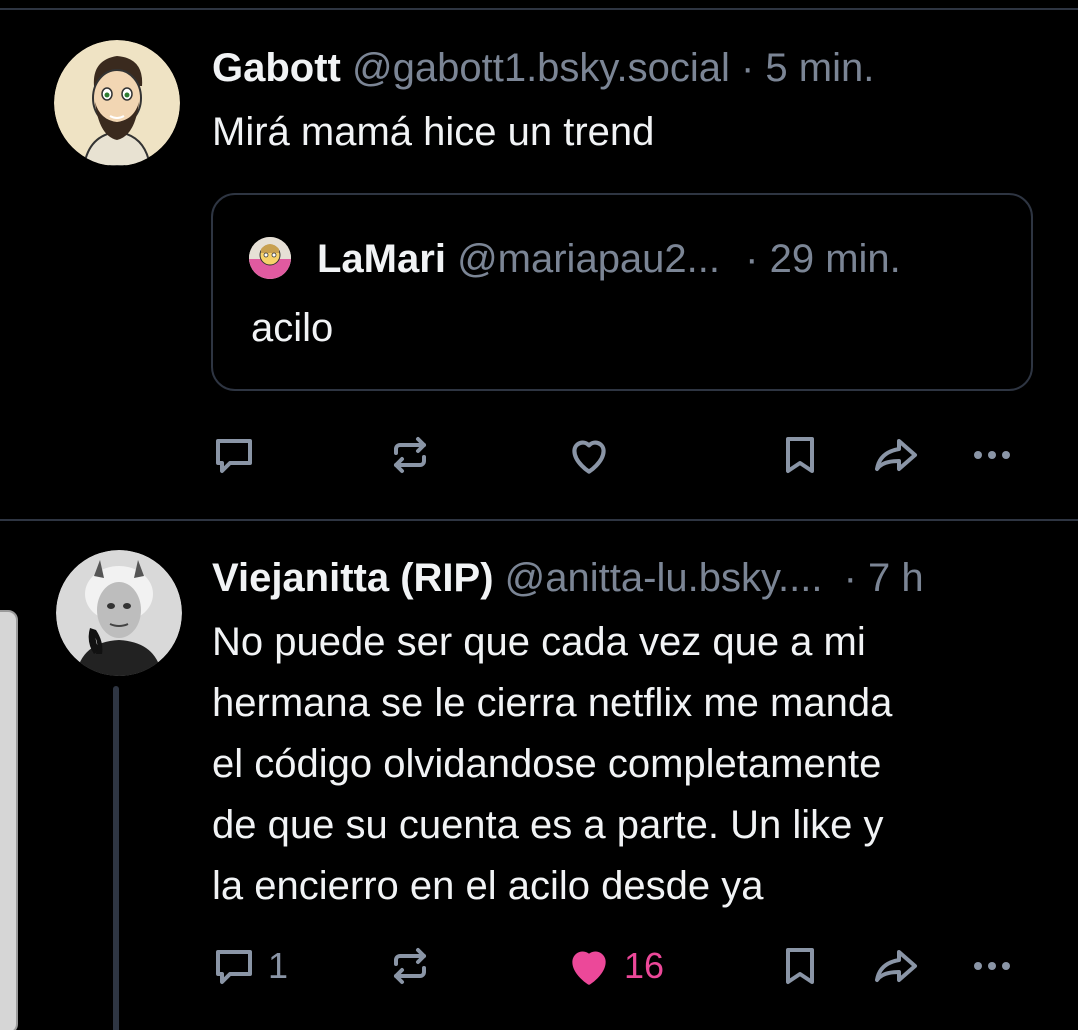  Describe the element at coordinates (835, 259) in the screenshot. I see `quote-time: 29 min.` at that location.